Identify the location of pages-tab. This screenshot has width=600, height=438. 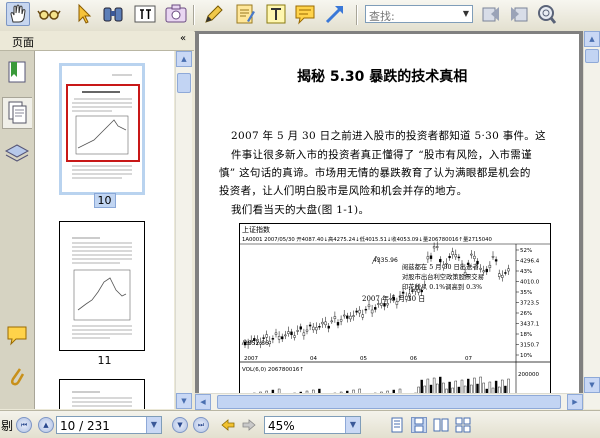
(17, 113).